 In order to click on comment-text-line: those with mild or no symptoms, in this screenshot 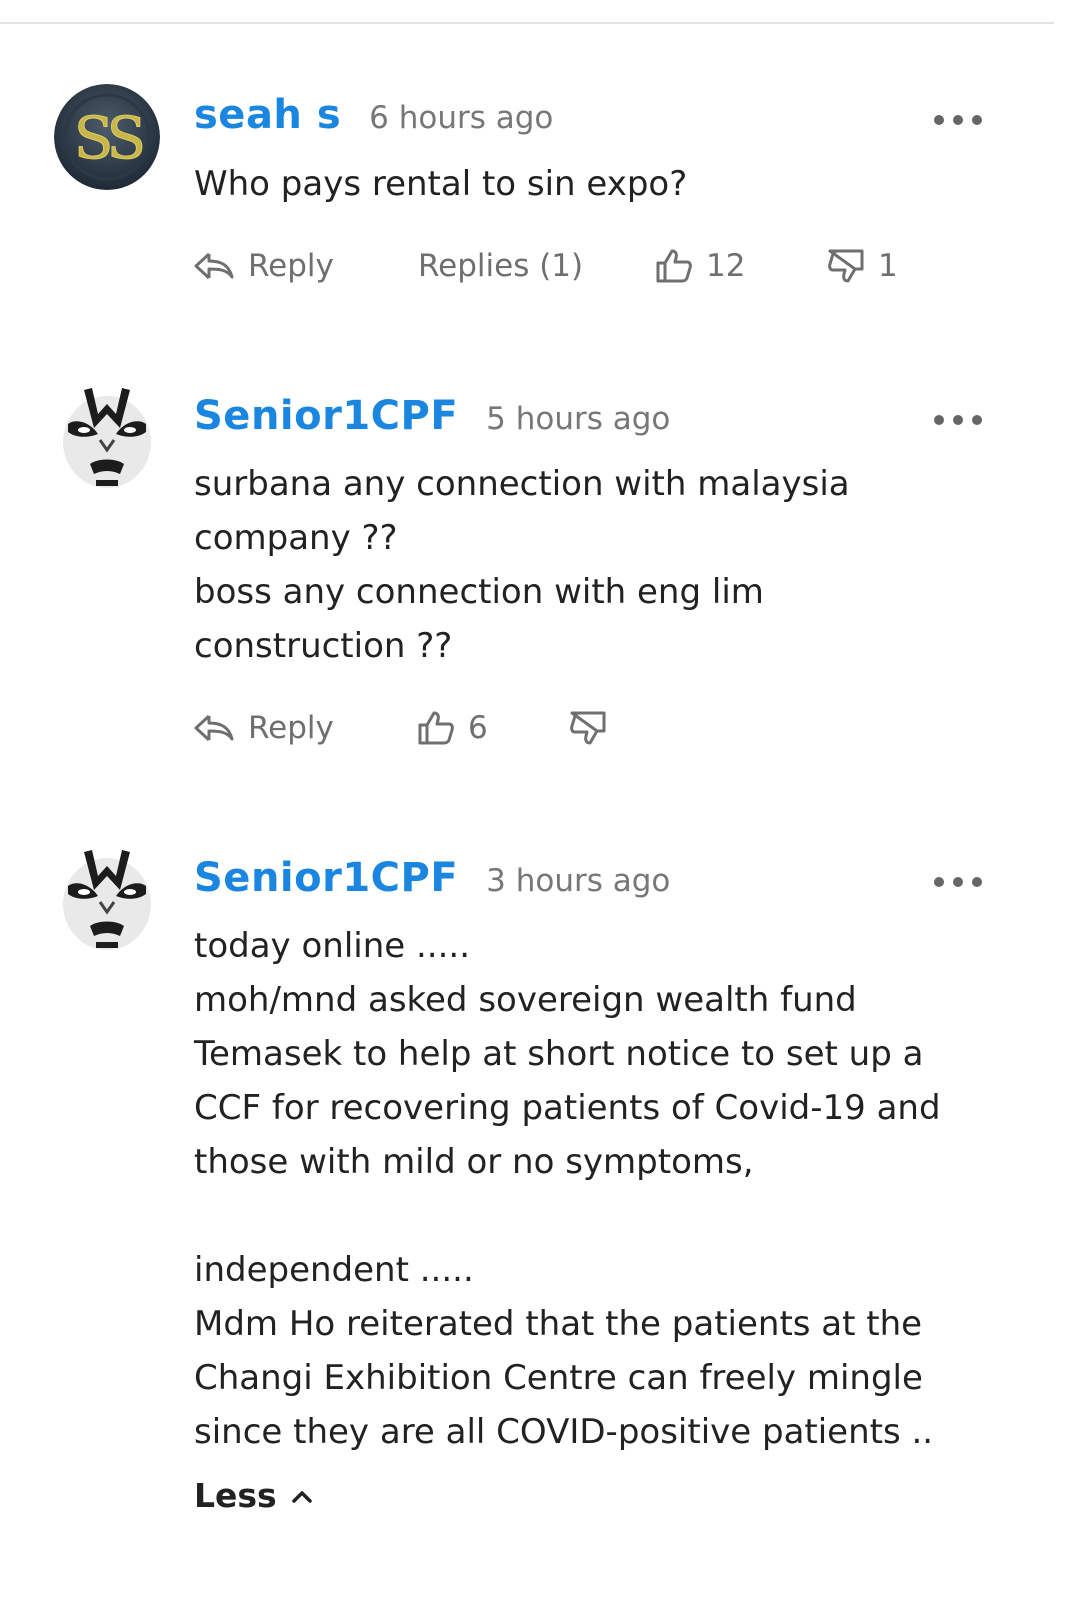, I will do `click(474, 1162)`.